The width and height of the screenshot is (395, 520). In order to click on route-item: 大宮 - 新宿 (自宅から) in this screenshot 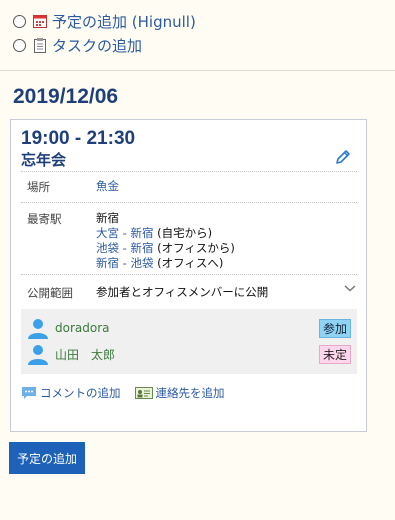, I will do `click(226, 233)`.